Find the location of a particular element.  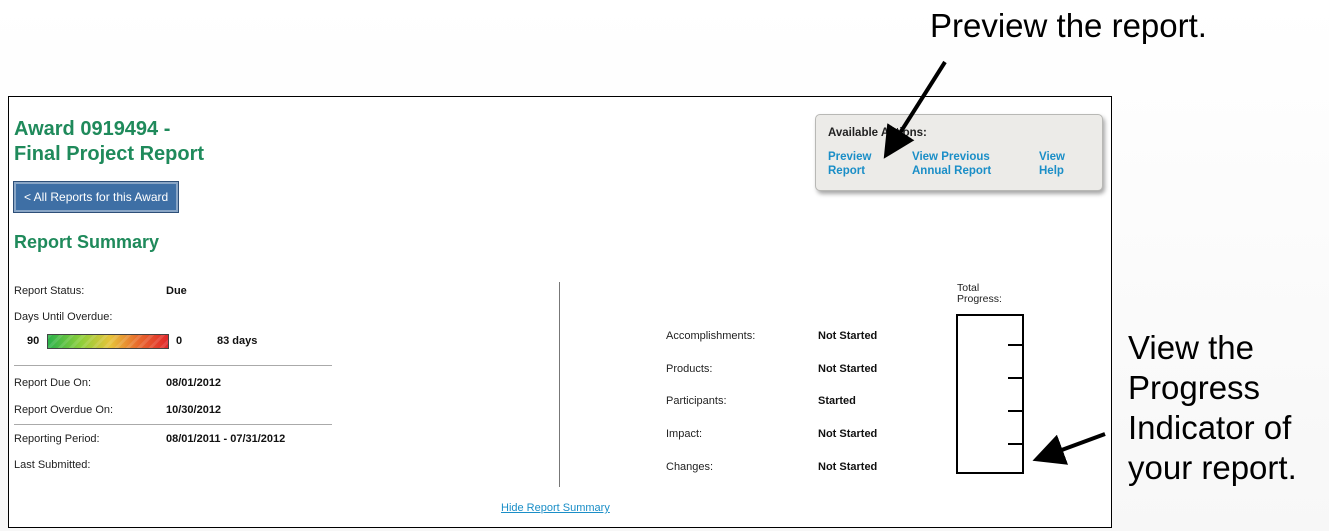

section-label: Accomplishments: is located at coordinates (711, 336).